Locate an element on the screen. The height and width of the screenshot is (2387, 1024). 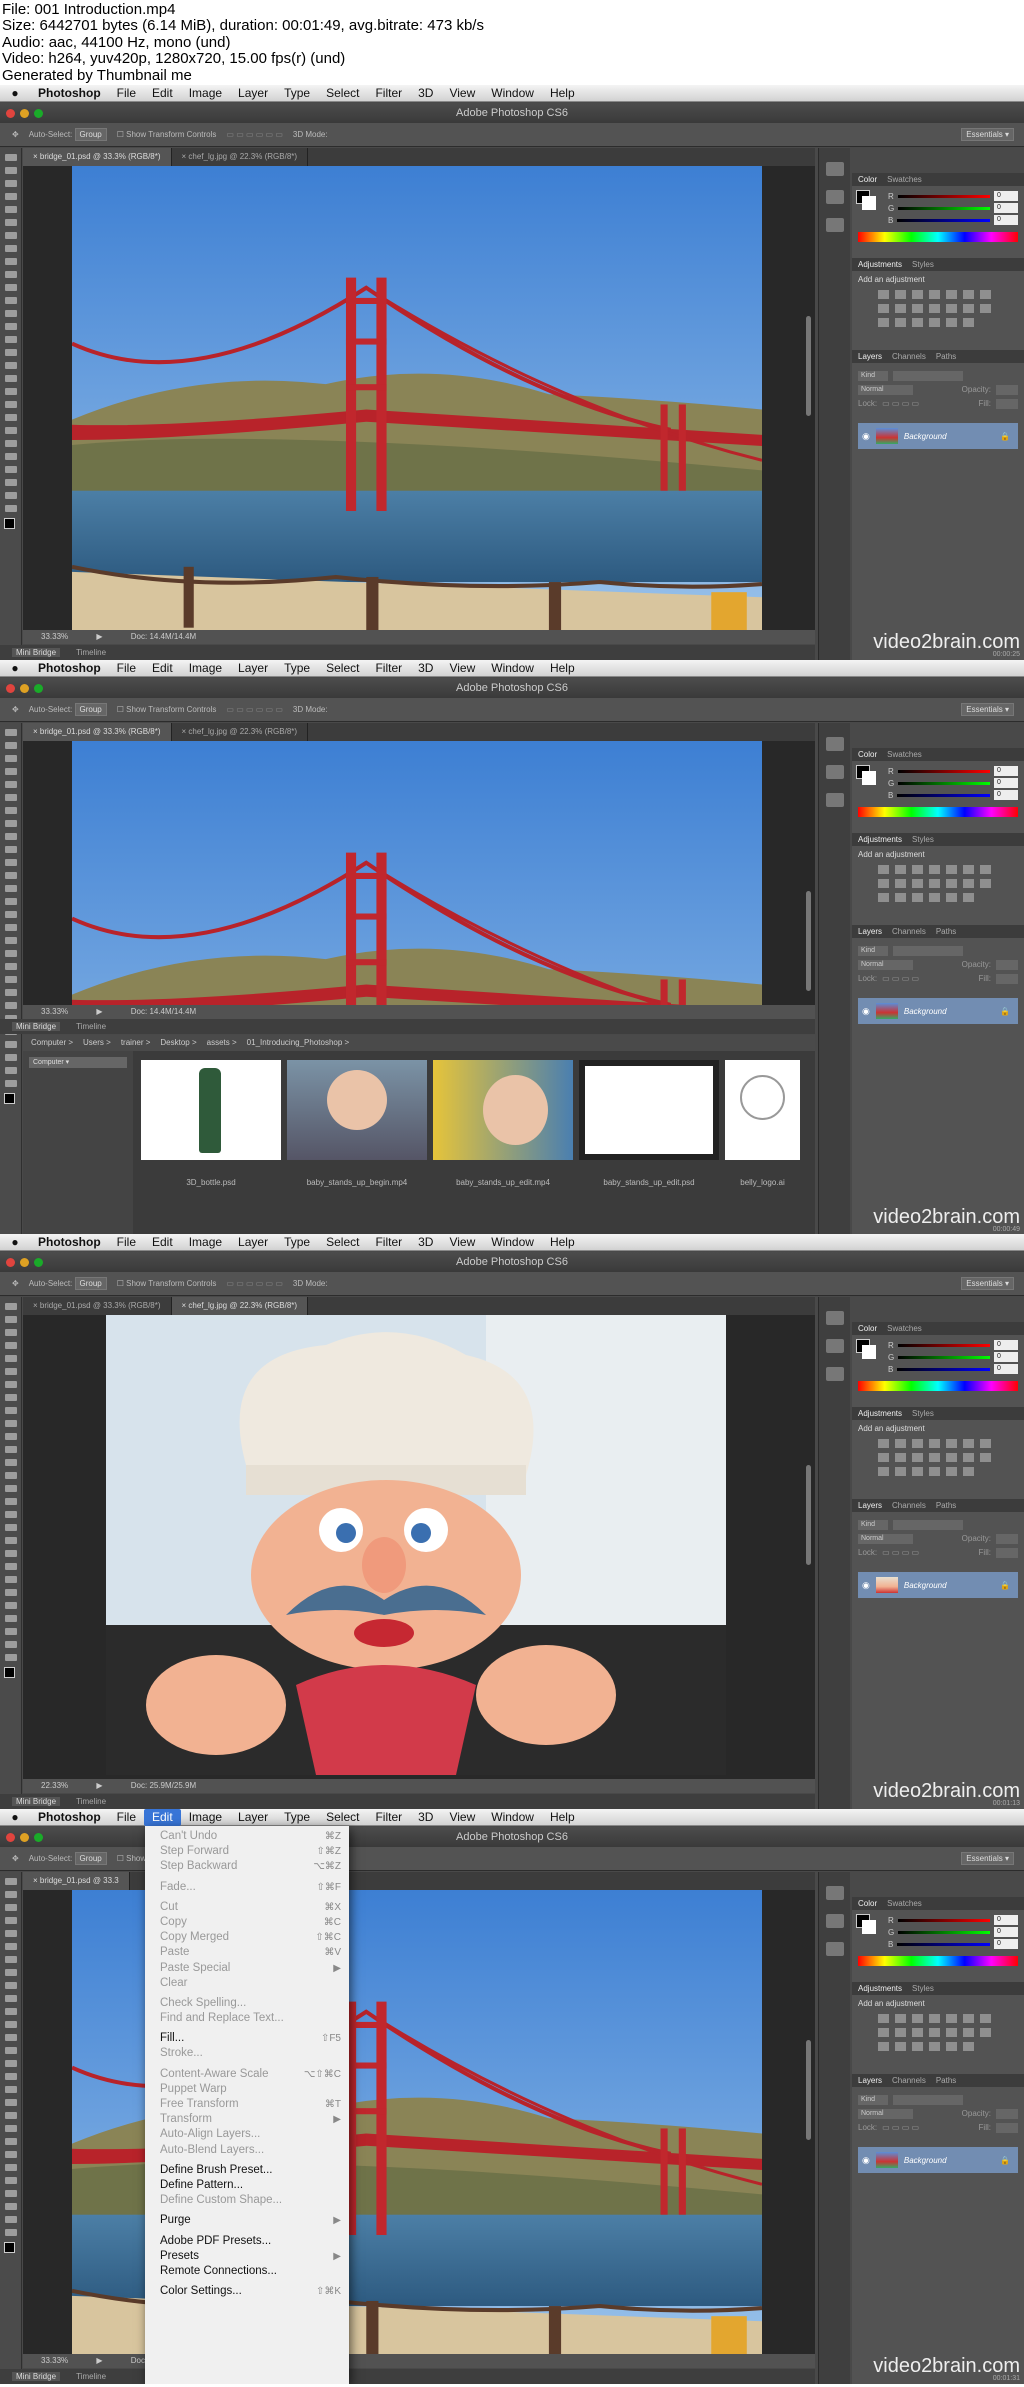
menu-3d: 3D is located at coordinates (425, 668).